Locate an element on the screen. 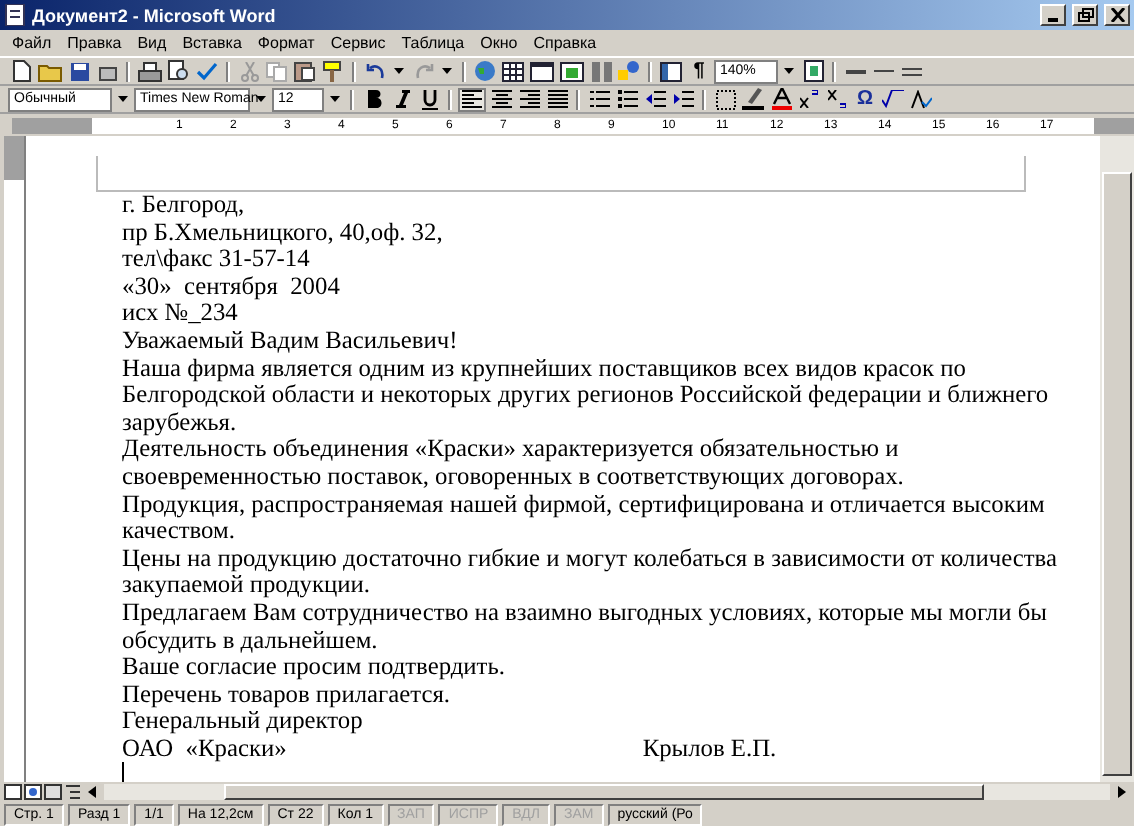 This screenshot has width=1134, height=826. document-line: «30» сентября 2004 is located at coordinates (231, 287).